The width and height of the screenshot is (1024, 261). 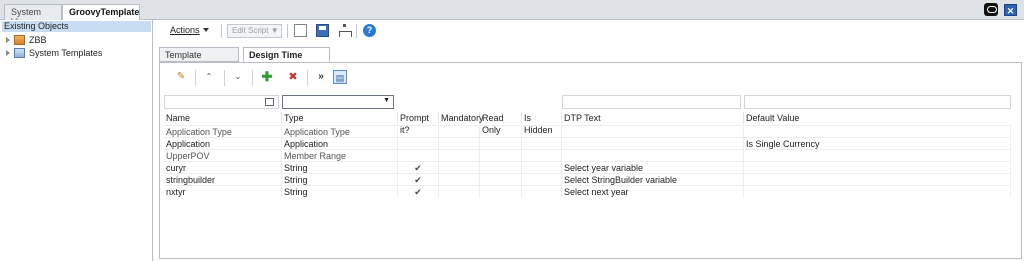 I want to click on main-toolbar: Actions Edit Script ▼ ?, so click(x=590, y=32).